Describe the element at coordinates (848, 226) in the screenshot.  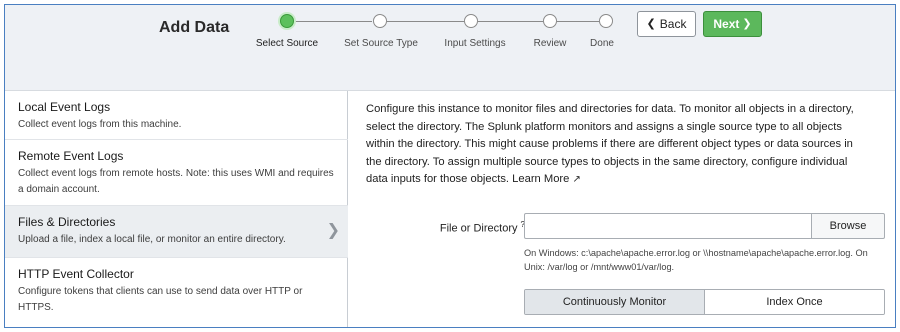
I see `browse-button: Browse` at that location.